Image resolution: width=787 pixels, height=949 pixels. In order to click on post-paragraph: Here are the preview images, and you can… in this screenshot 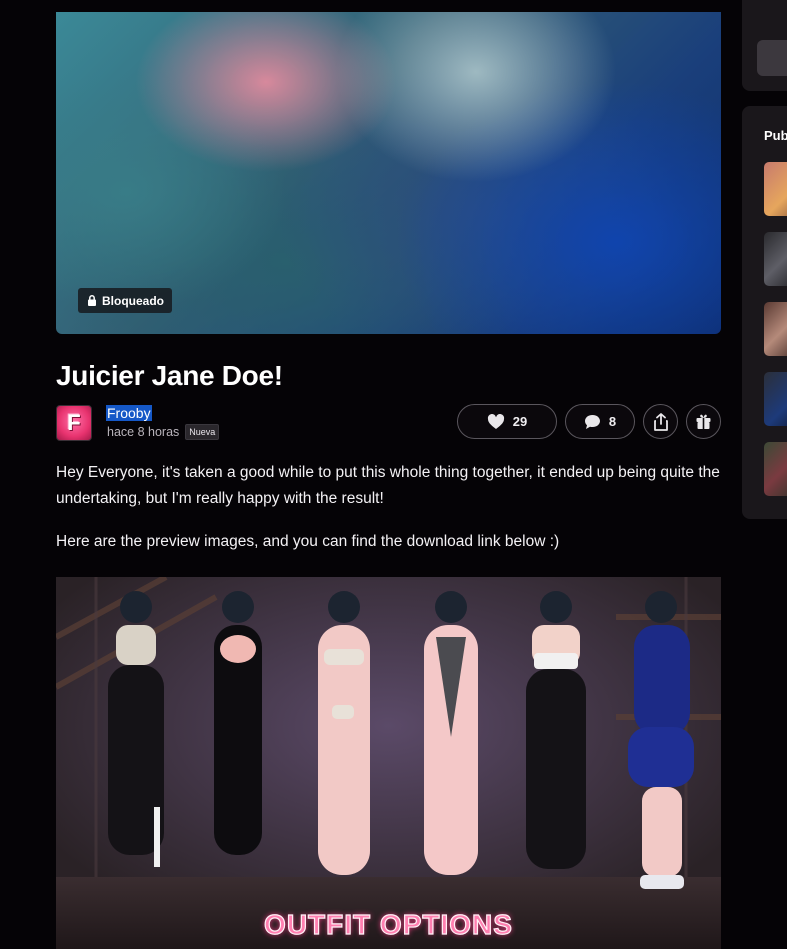, I will do `click(308, 541)`.